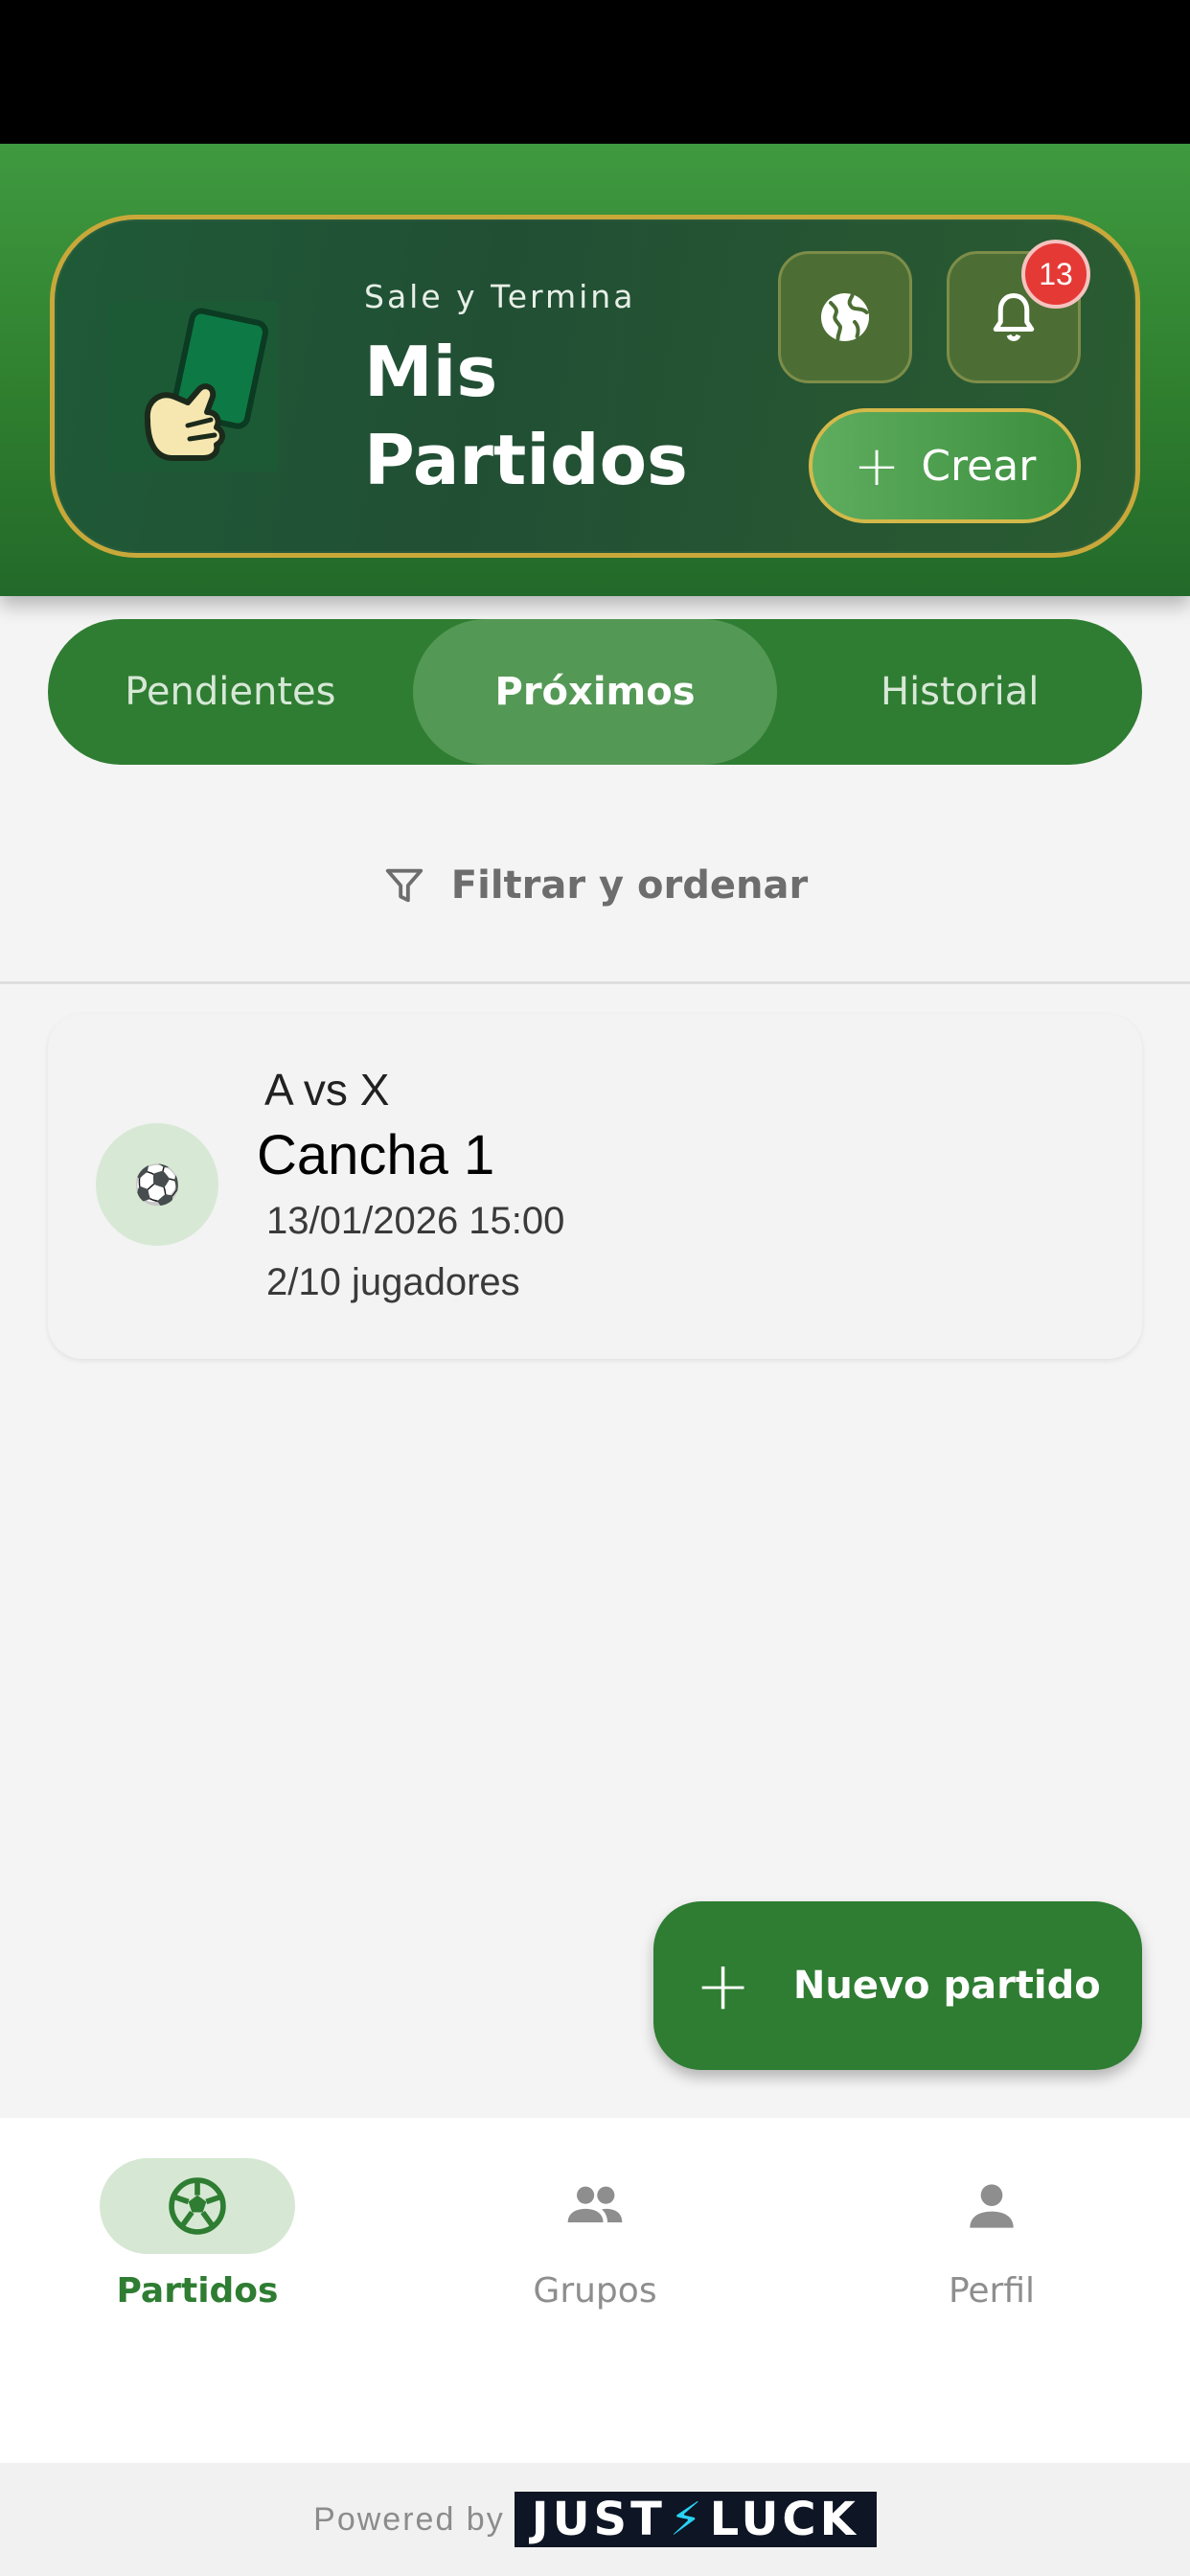 The image size is (1190, 2576). Describe the element at coordinates (404, 885) in the screenshot. I see `filter-icon` at that location.